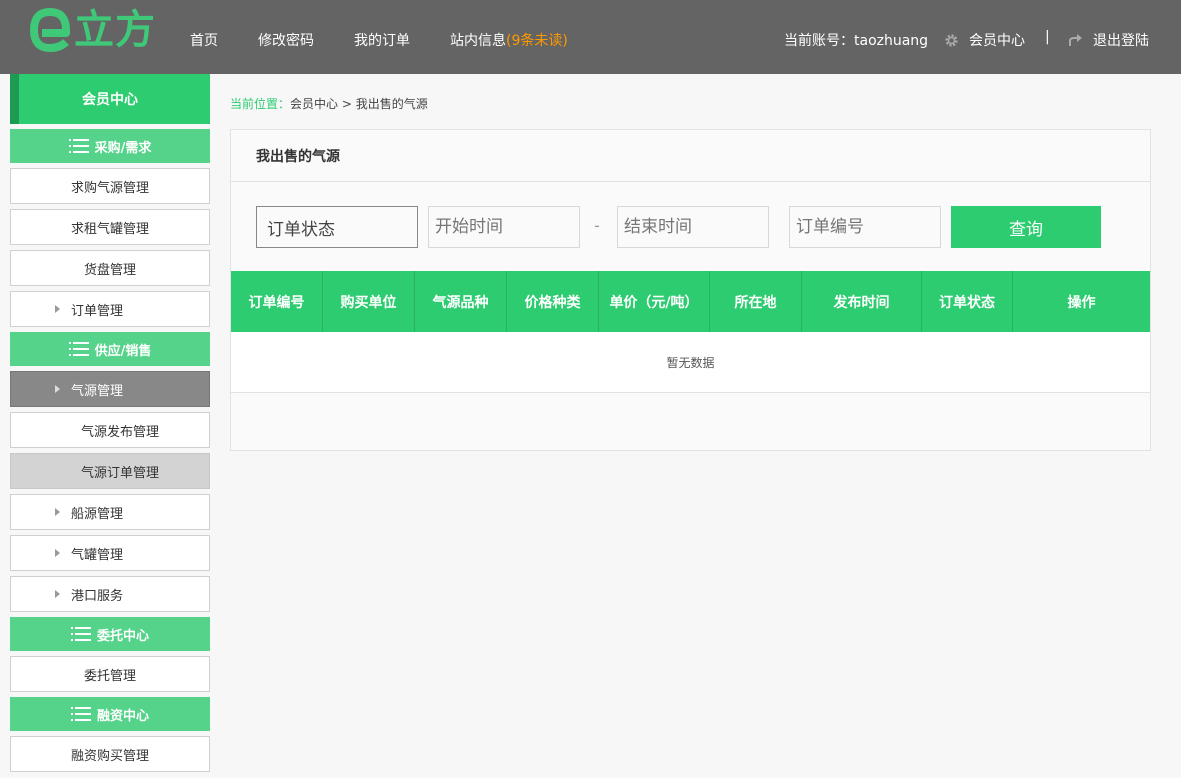  What do you see at coordinates (690, 156) in the screenshot?
I see `page-title: 我出售的气源` at bounding box center [690, 156].